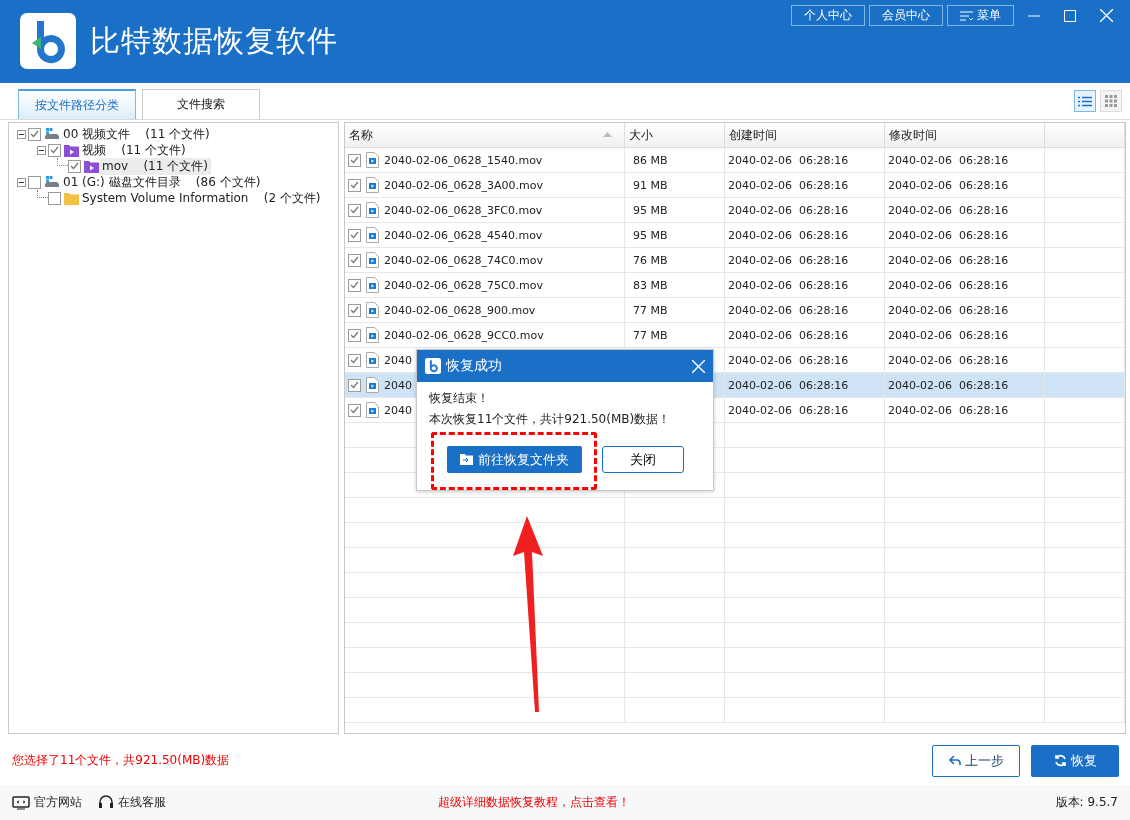 This screenshot has height=820, width=1130. I want to click on maximize-icon, so click(1070, 15).